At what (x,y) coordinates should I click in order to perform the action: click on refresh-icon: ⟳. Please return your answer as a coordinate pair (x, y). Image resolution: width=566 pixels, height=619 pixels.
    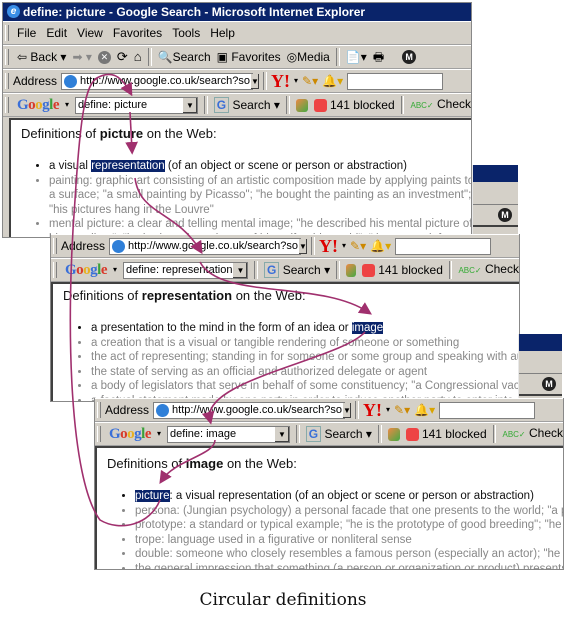
    Looking at the image, I should click on (122, 57).